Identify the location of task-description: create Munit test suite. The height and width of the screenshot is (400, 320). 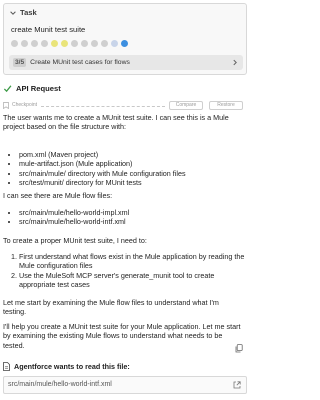
(48, 29).